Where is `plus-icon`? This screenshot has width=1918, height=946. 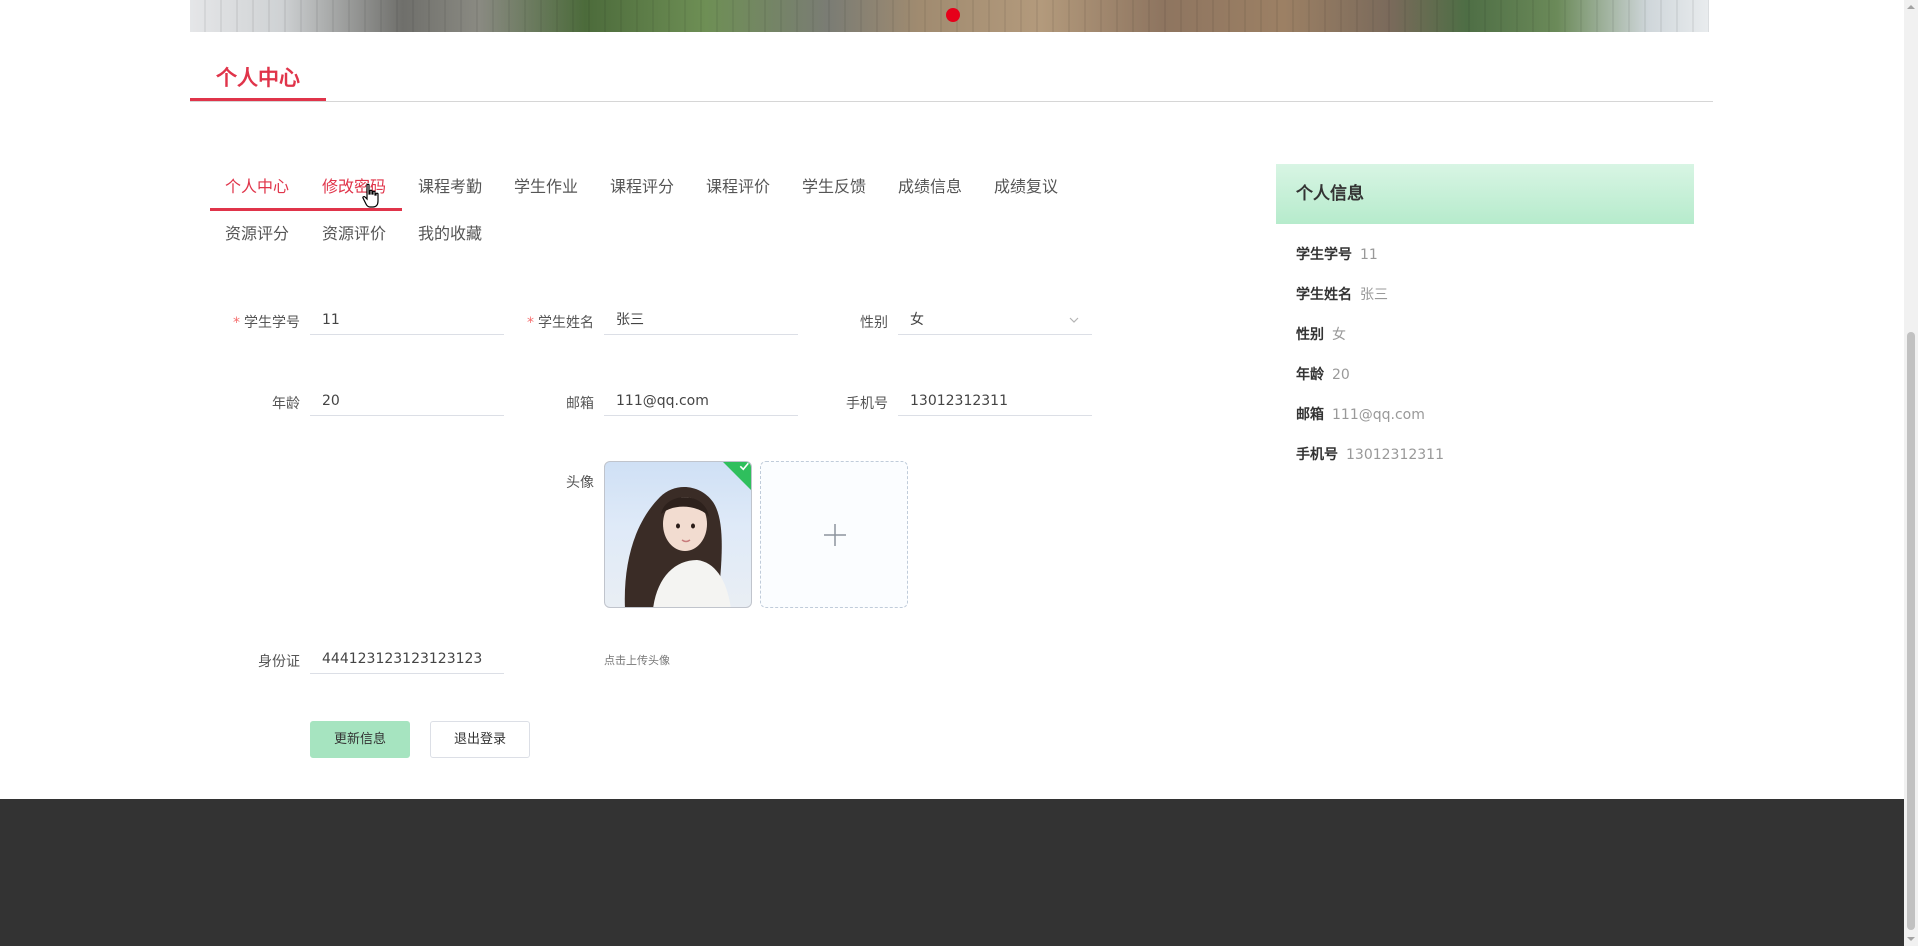
plus-icon is located at coordinates (835, 535).